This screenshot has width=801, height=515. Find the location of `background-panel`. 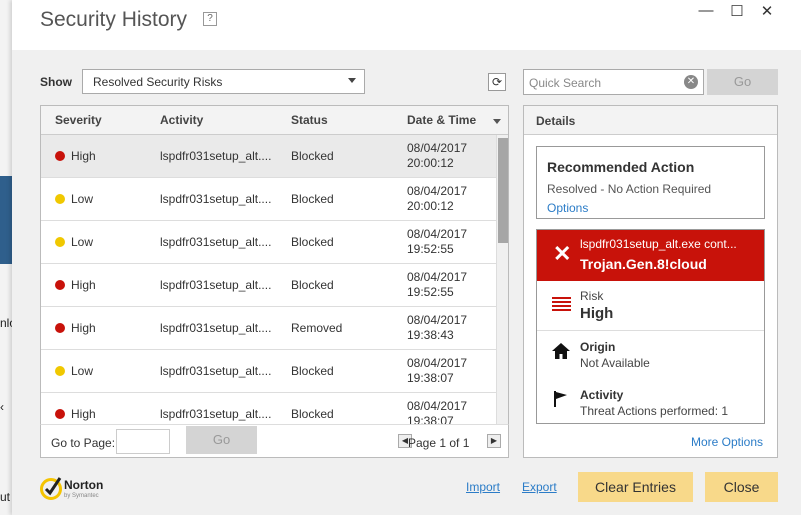

background-panel is located at coordinates (6, 220).